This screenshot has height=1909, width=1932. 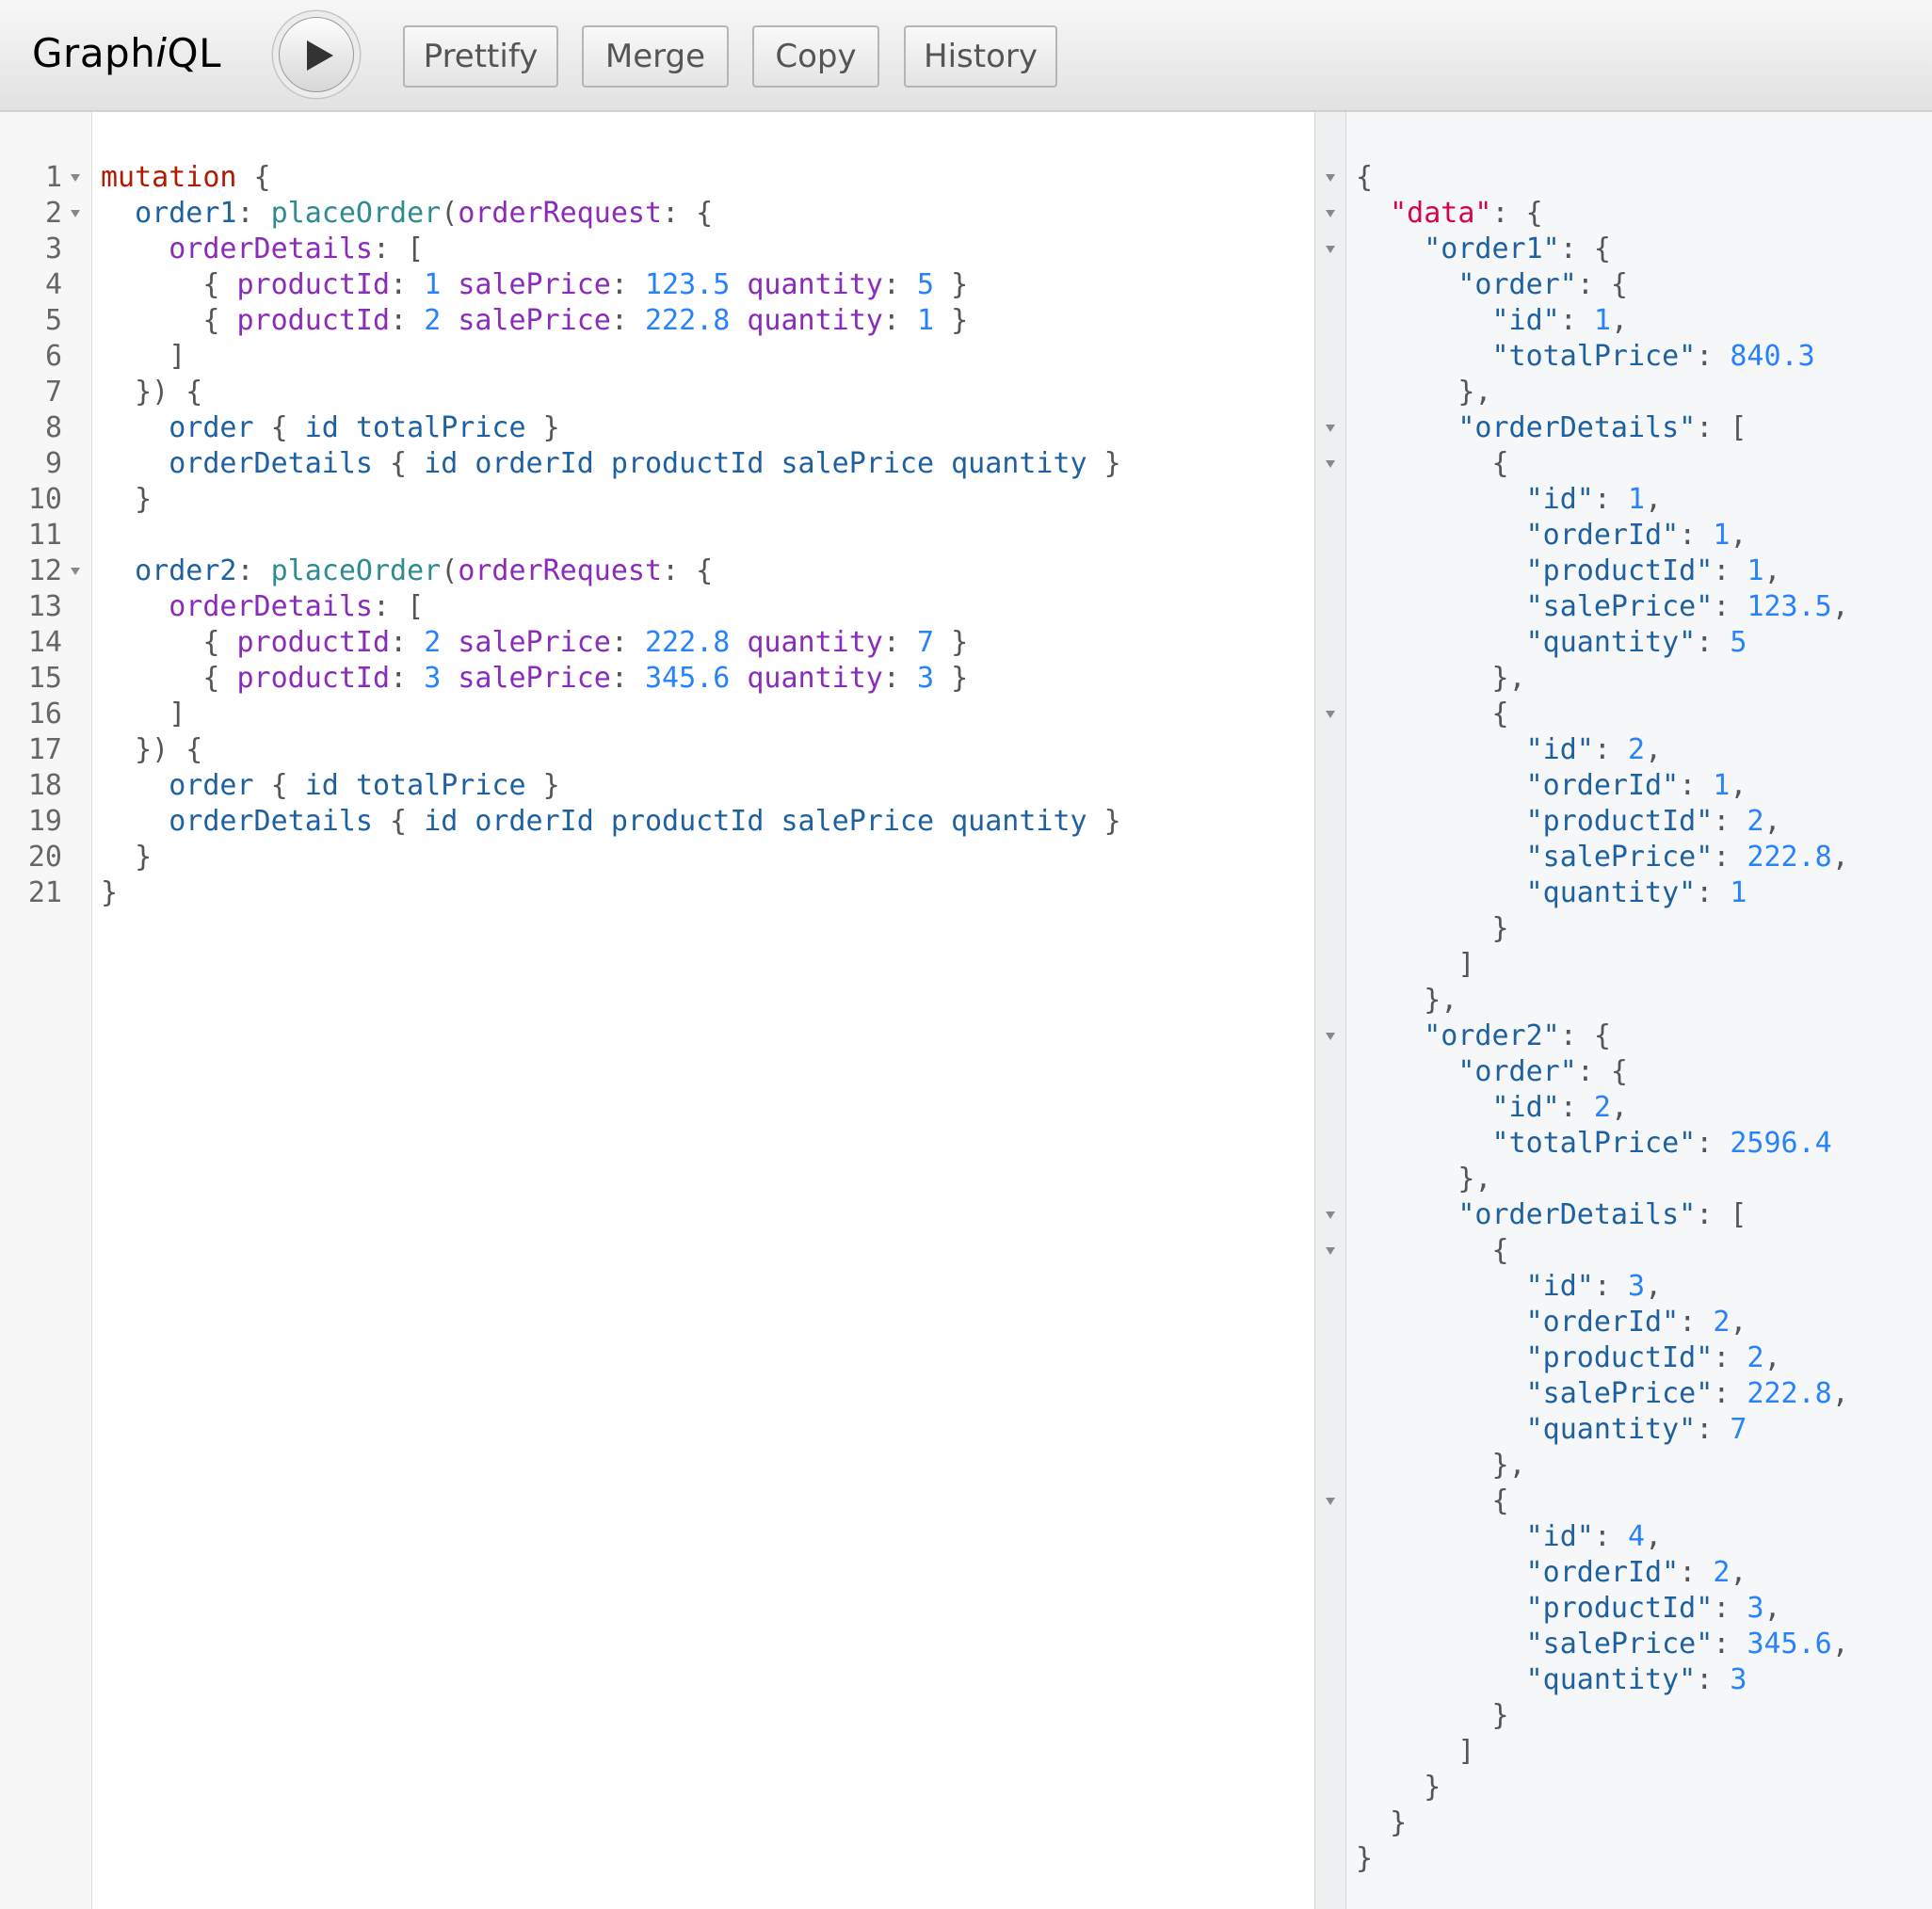 I want to click on line-number: 18, so click(x=44, y=785).